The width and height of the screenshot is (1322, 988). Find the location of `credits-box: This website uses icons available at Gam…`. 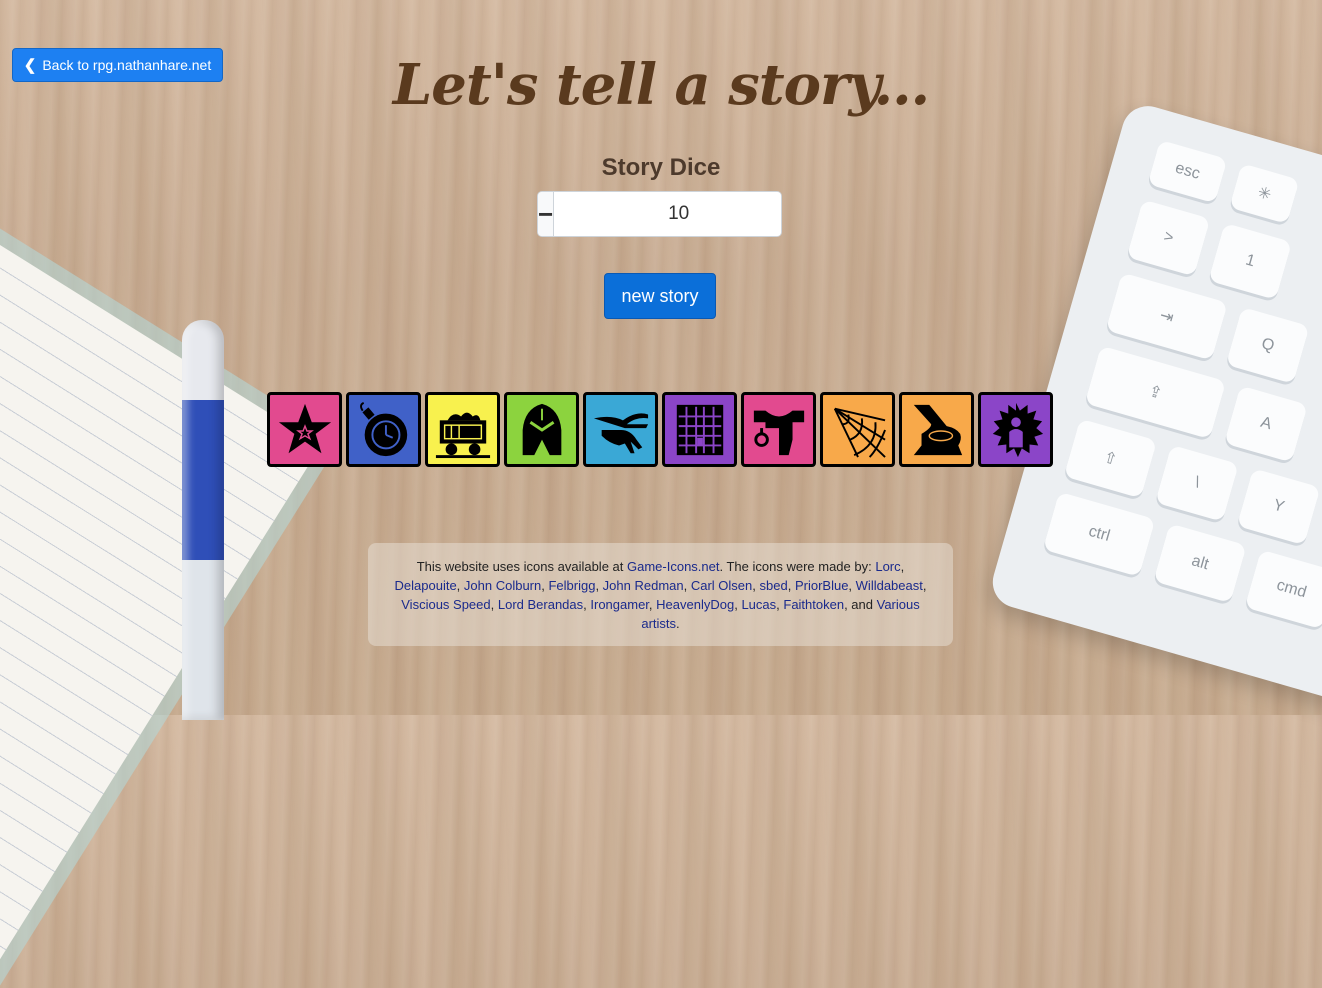

credits-box: This website uses icons available at Gam… is located at coordinates (660, 594).